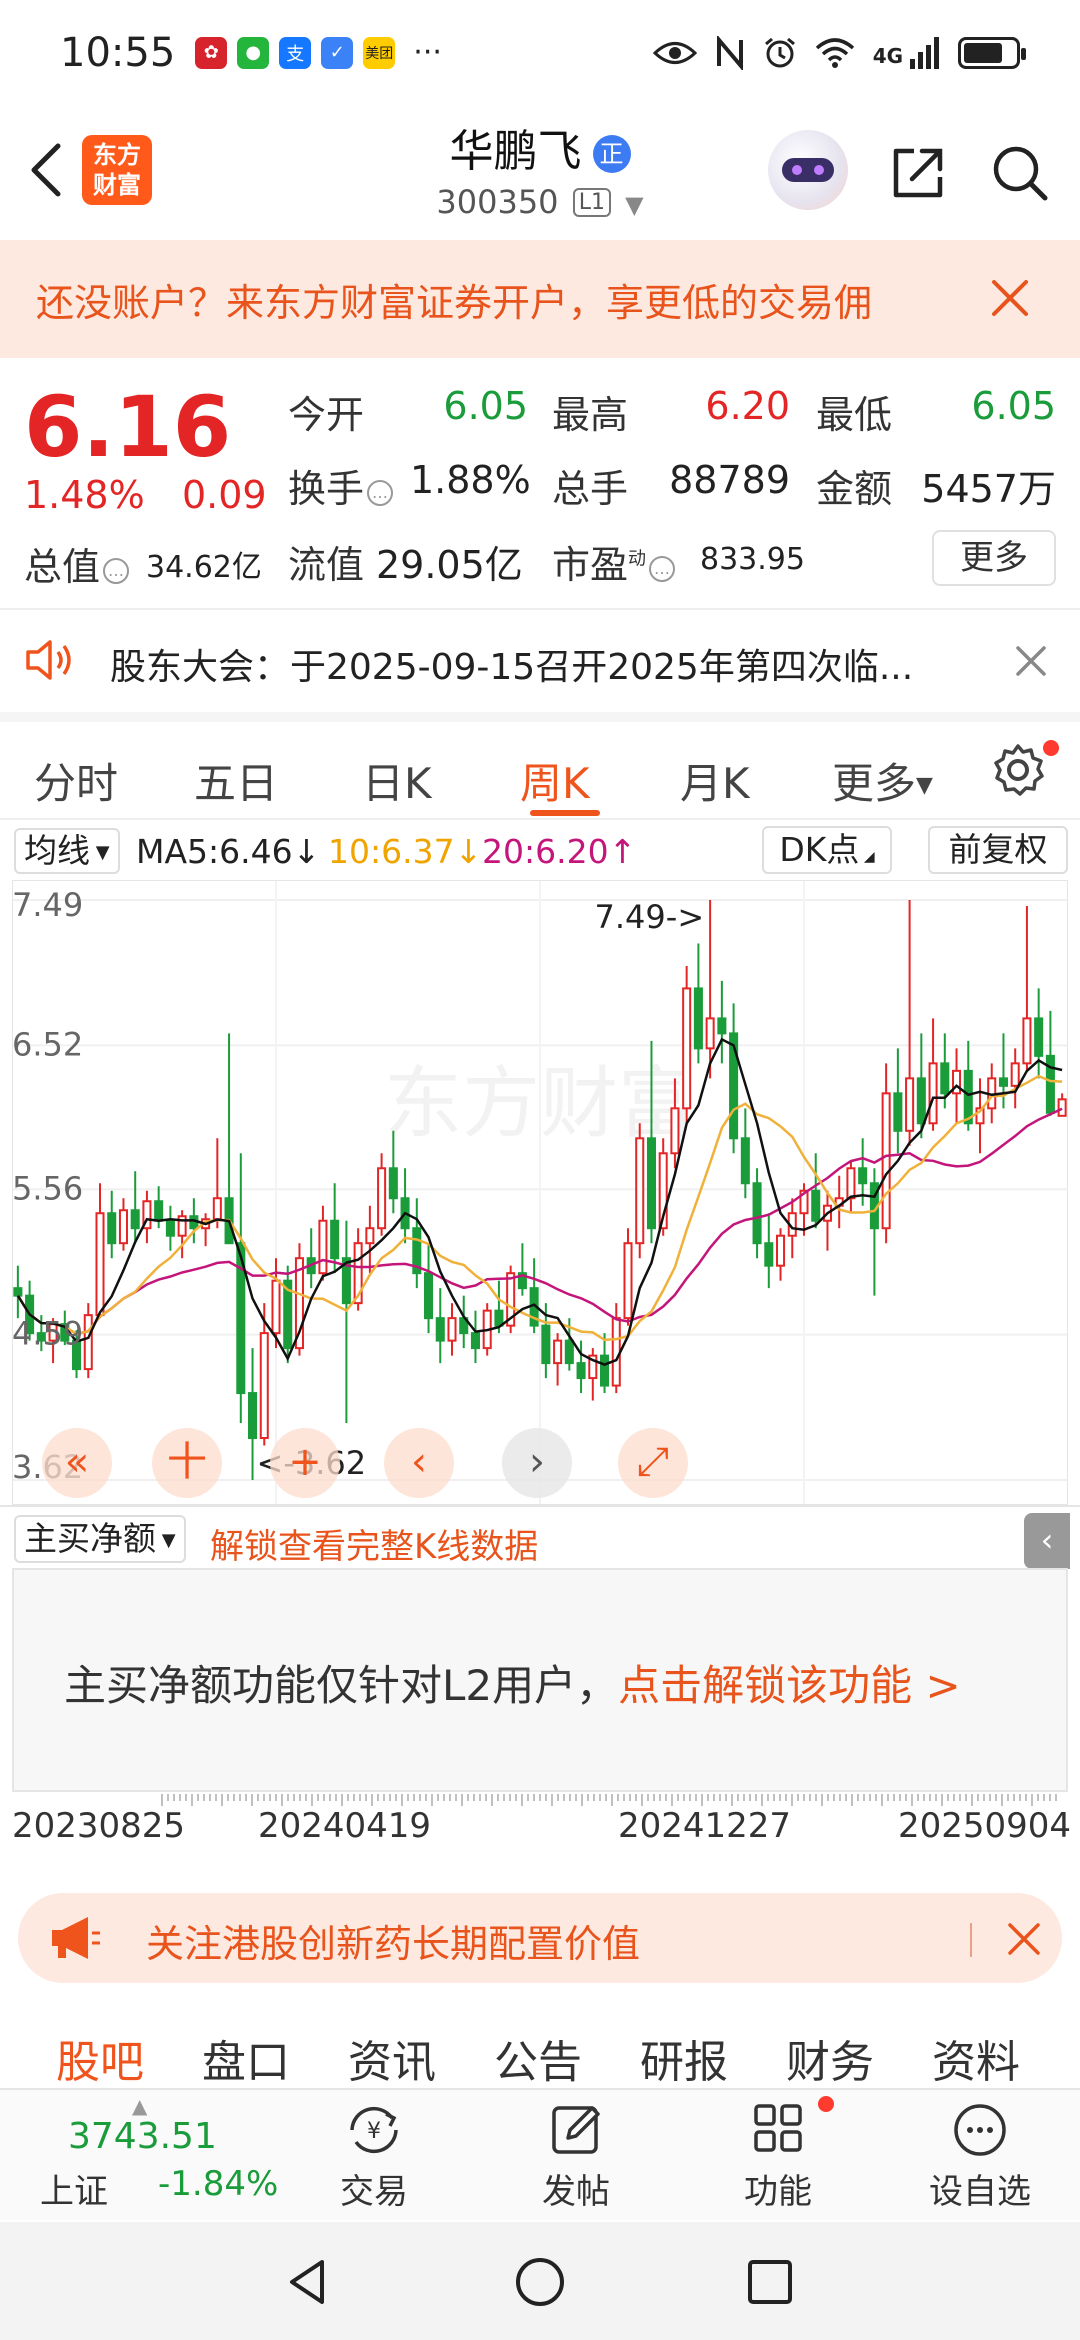 Image resolution: width=1080 pixels, height=2340 pixels. What do you see at coordinates (705, 1826) in the screenshot?
I see `timeline-date: 20241227` at bounding box center [705, 1826].